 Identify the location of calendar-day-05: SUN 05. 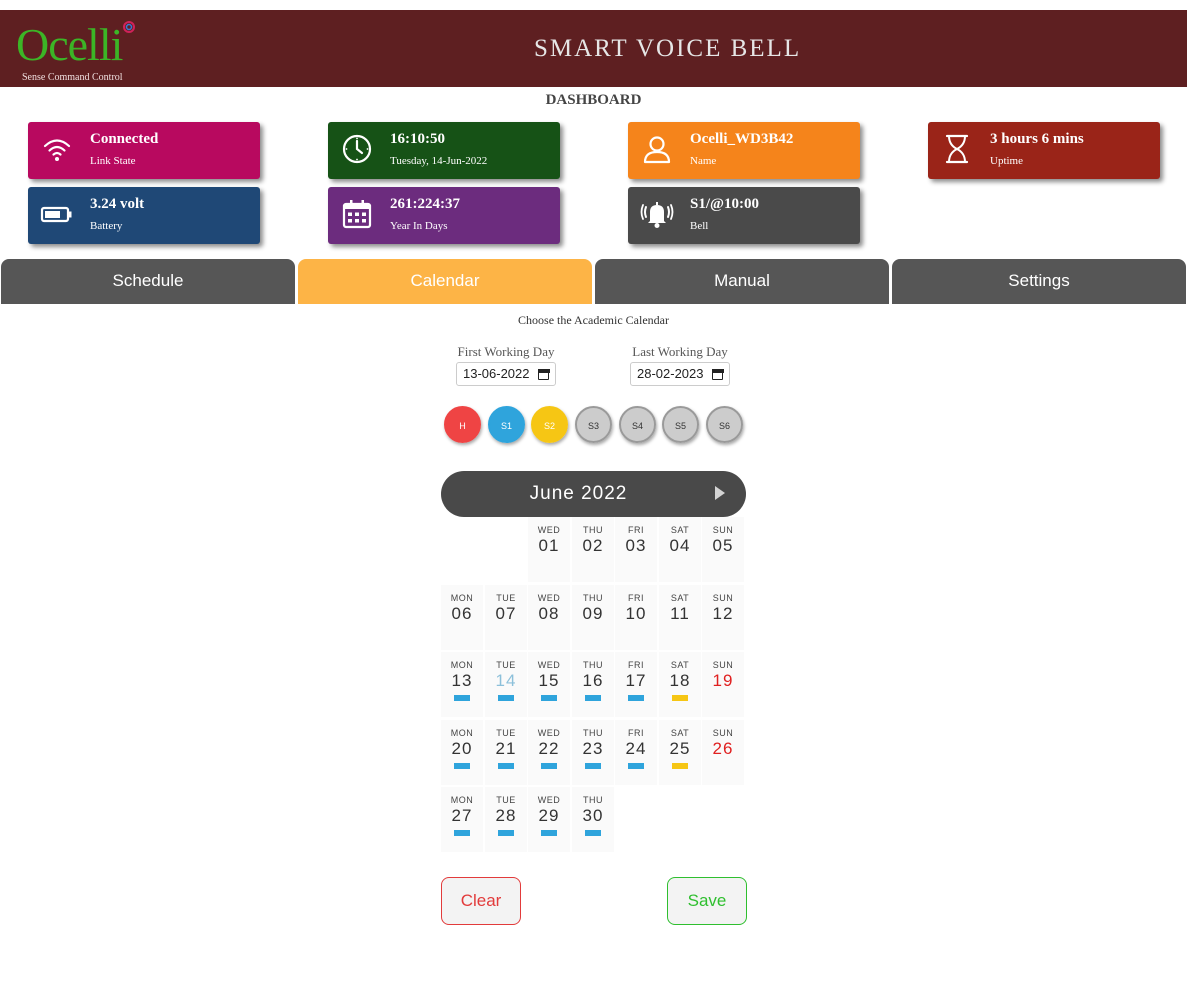
(723, 549).